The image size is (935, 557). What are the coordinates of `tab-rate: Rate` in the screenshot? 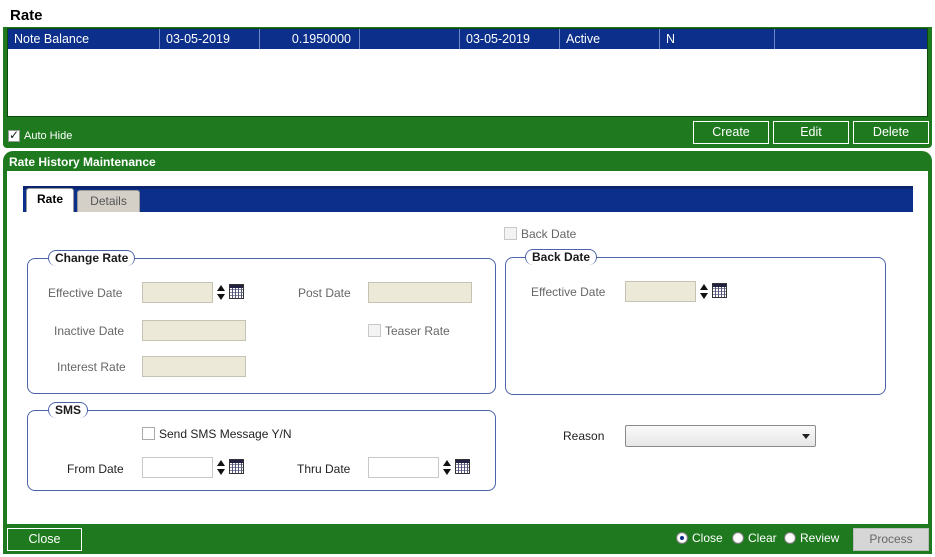 It's located at (50, 200).